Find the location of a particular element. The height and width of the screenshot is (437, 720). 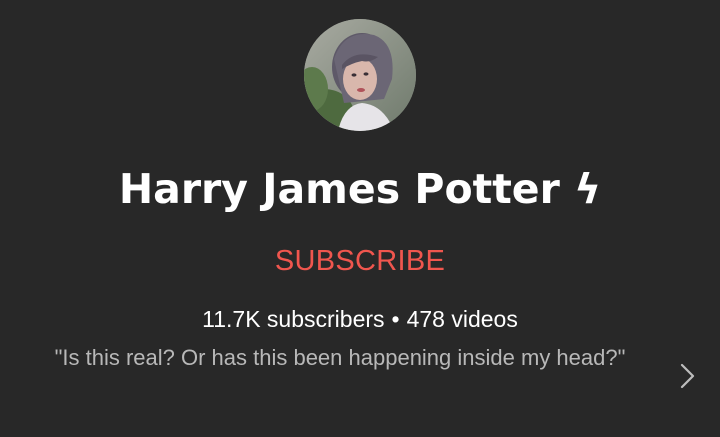

channel-stats: 11.7K subscribers • 478 videos is located at coordinates (360, 319).